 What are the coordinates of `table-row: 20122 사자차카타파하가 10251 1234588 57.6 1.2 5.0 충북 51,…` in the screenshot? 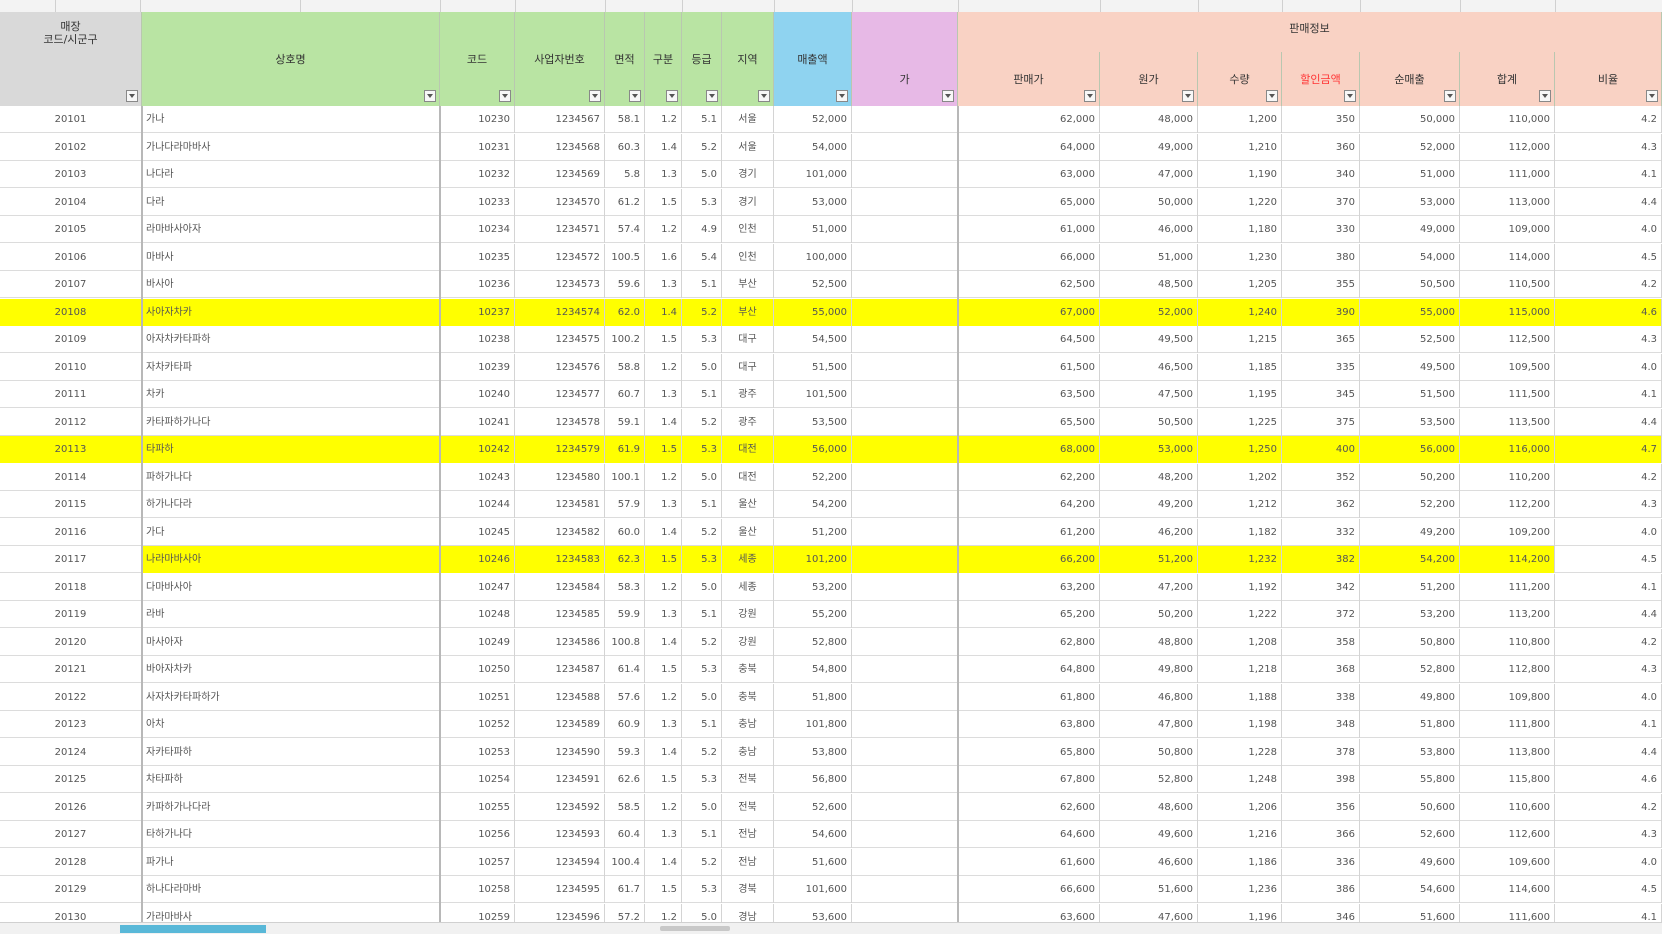 It's located at (831, 697).